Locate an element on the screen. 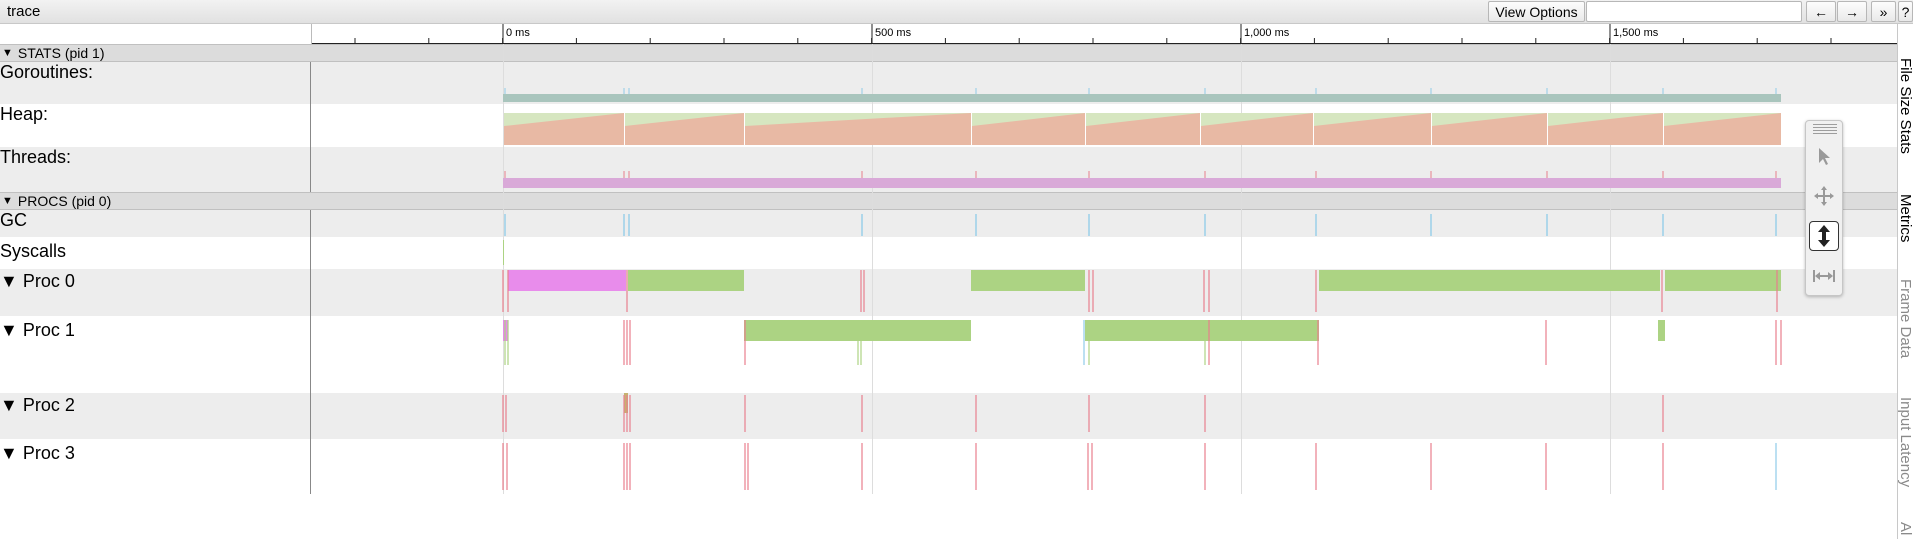 Image resolution: width=1913 pixels, height=539 pixels. goroutines-ticks is located at coordinates (1140, 91).